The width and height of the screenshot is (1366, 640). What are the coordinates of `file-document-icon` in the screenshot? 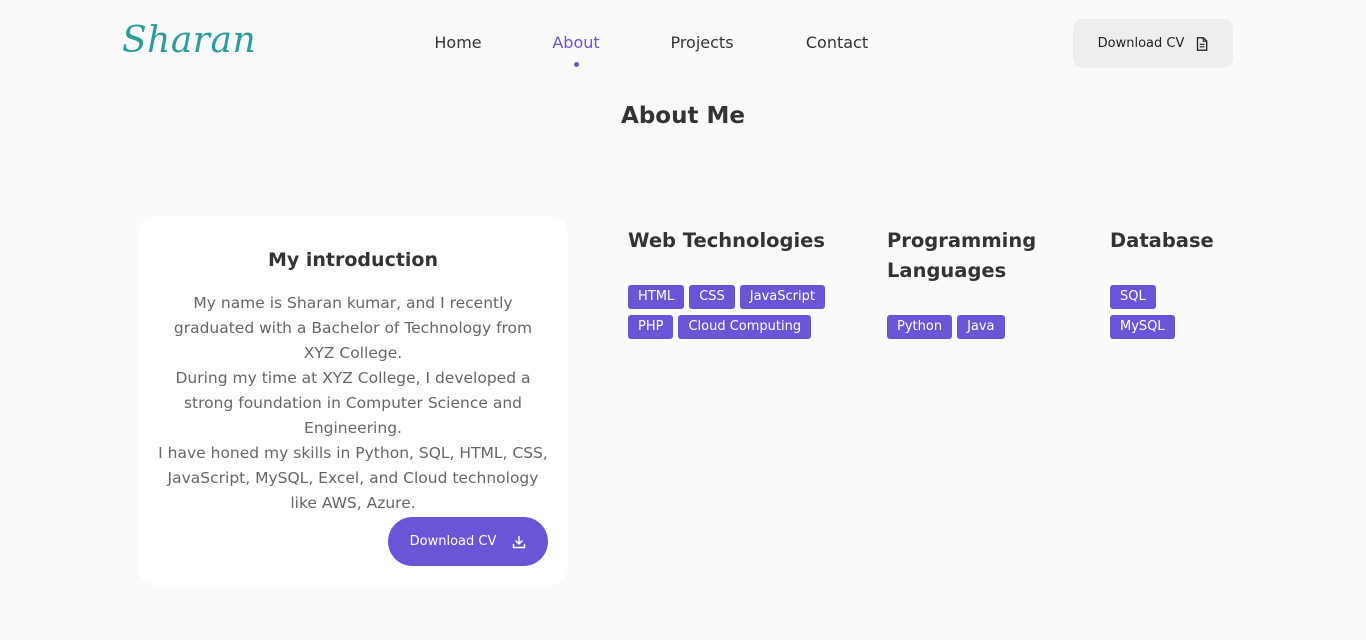 It's located at (1202, 43).